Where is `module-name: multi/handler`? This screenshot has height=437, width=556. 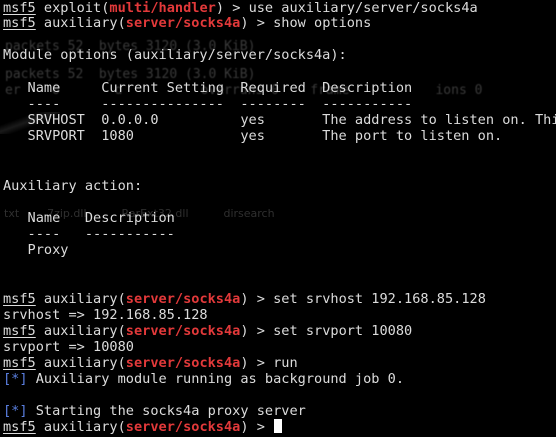
module-name: multi/handler is located at coordinates (162, 8).